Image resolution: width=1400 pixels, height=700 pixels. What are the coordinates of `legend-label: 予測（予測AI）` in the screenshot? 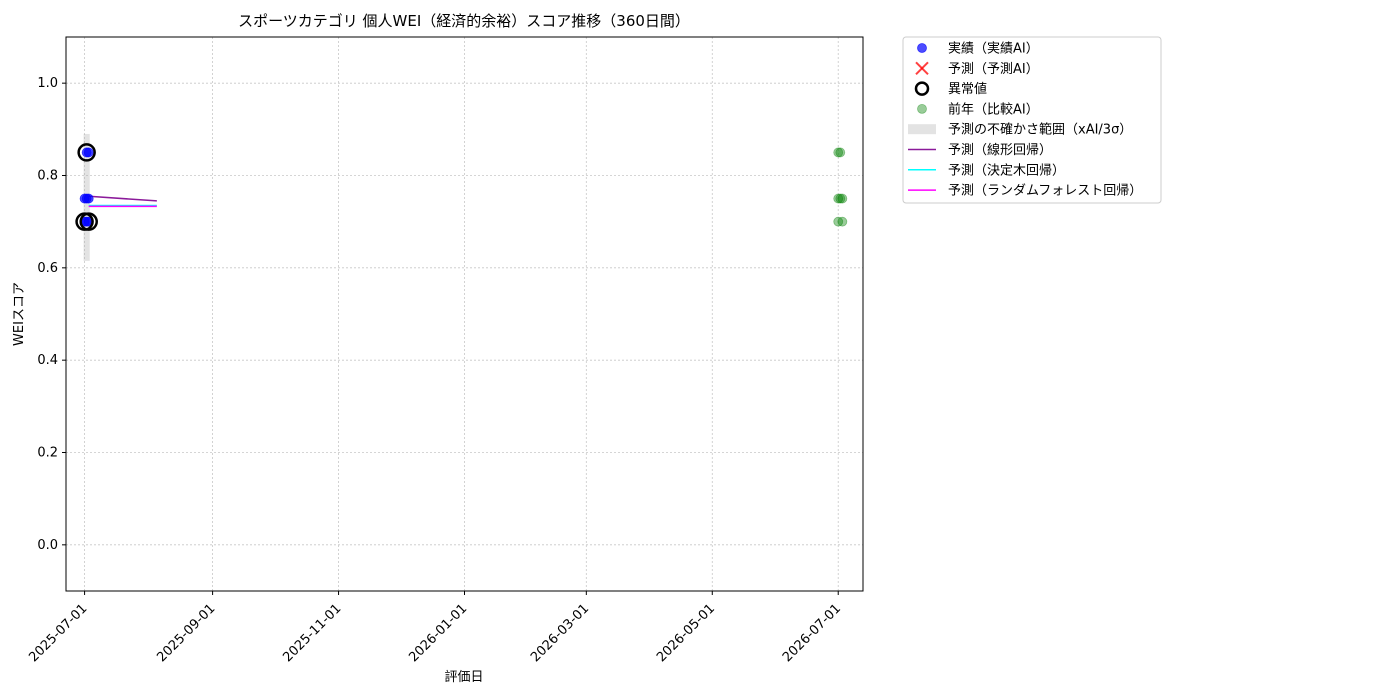 It's located at (993, 69).